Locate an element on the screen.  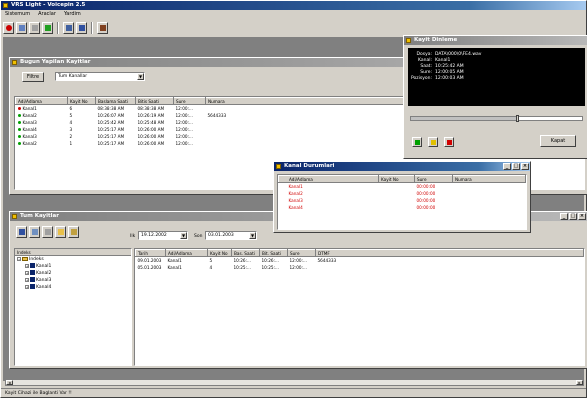
cell-record-no is located at coordinates (397, 207).